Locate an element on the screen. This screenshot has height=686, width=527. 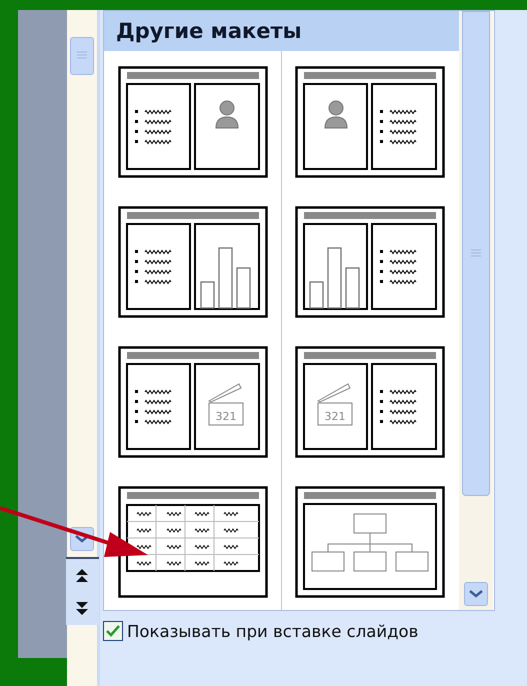
checkbox-label: Показывать при вставке слайдов is located at coordinates (272, 631).